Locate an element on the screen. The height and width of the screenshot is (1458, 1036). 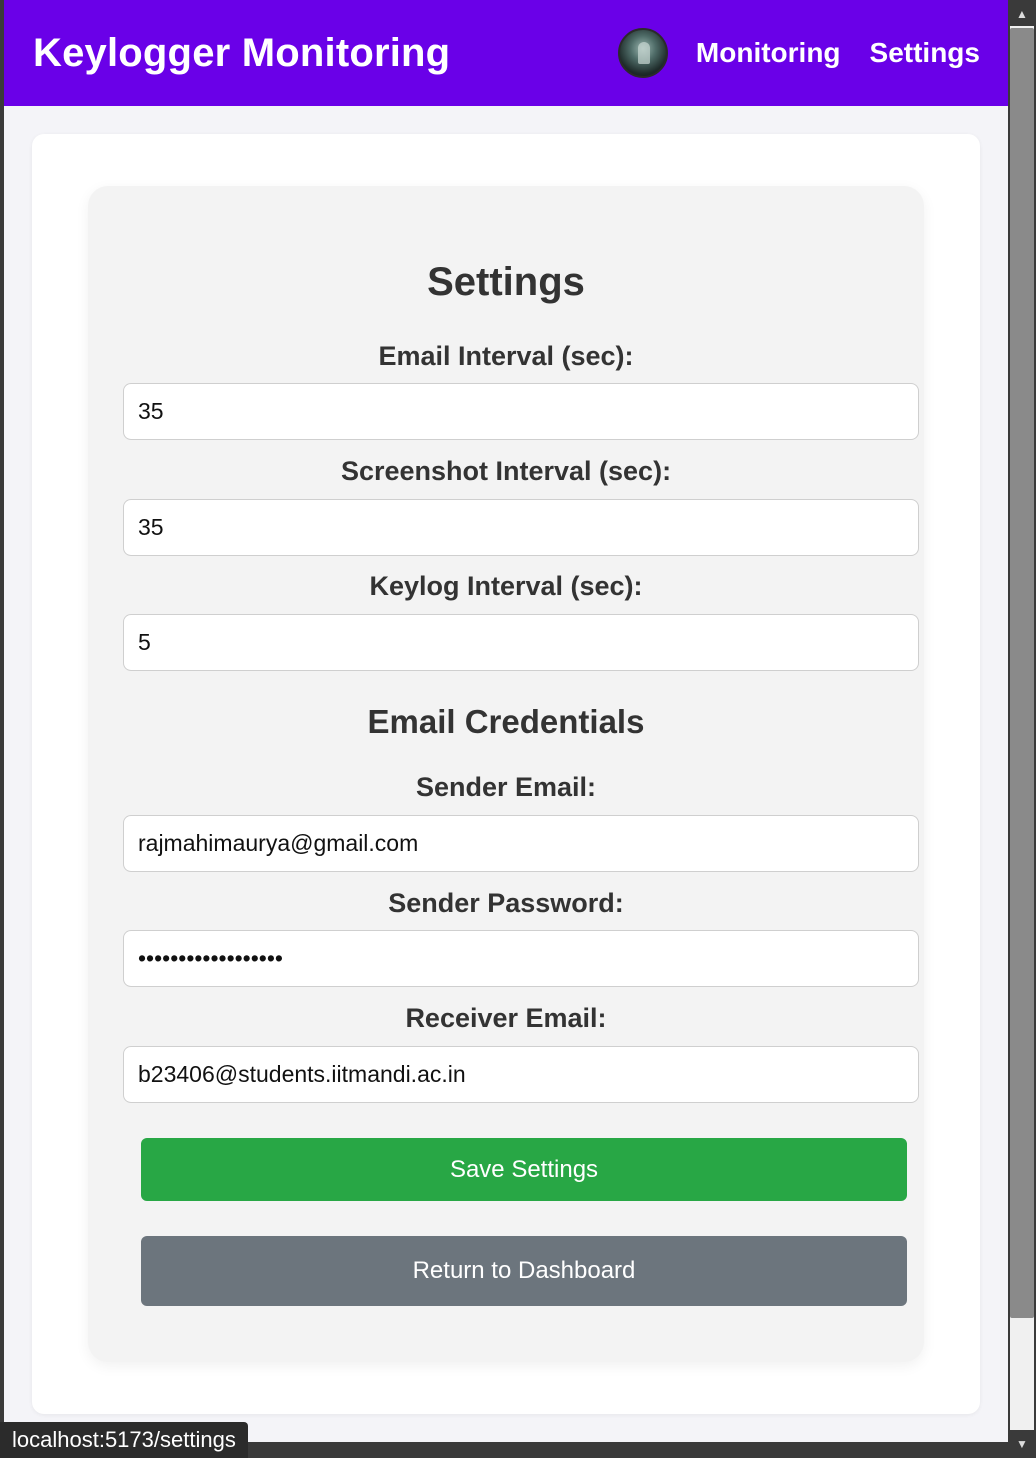
screenshot-interval-input is located at coordinates (521, 527).